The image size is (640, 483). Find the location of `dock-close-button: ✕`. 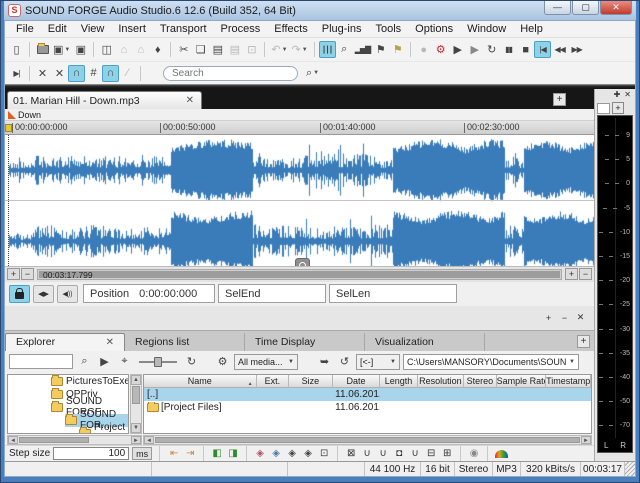

dock-close-button: ✕ is located at coordinates (580, 317).